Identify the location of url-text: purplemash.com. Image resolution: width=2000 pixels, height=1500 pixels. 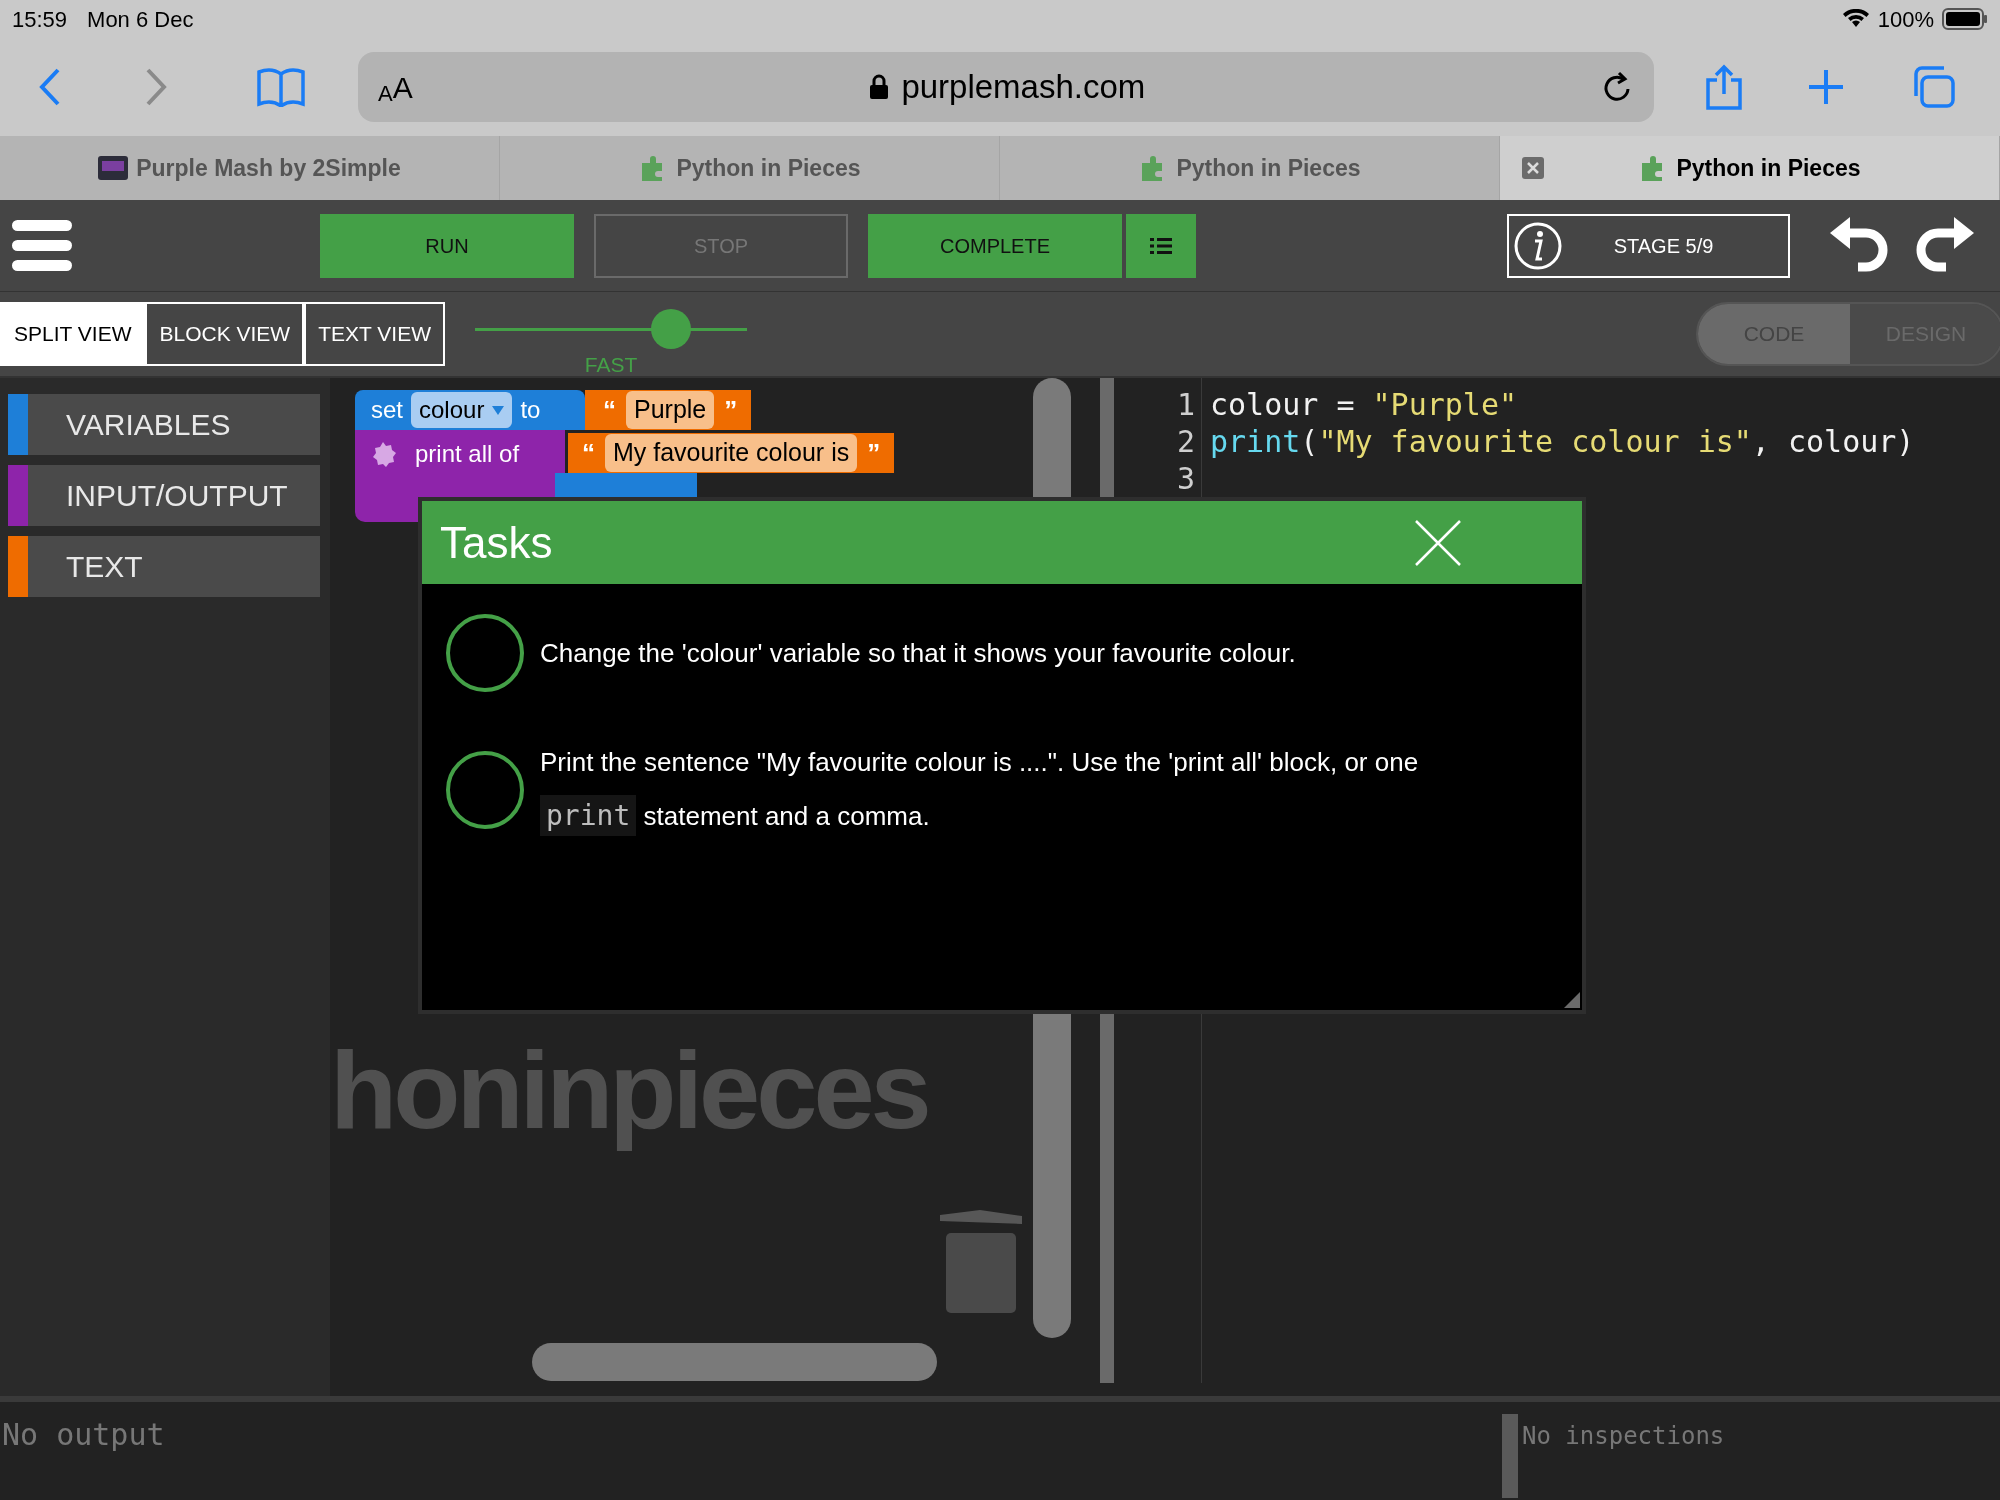
(1023, 87).